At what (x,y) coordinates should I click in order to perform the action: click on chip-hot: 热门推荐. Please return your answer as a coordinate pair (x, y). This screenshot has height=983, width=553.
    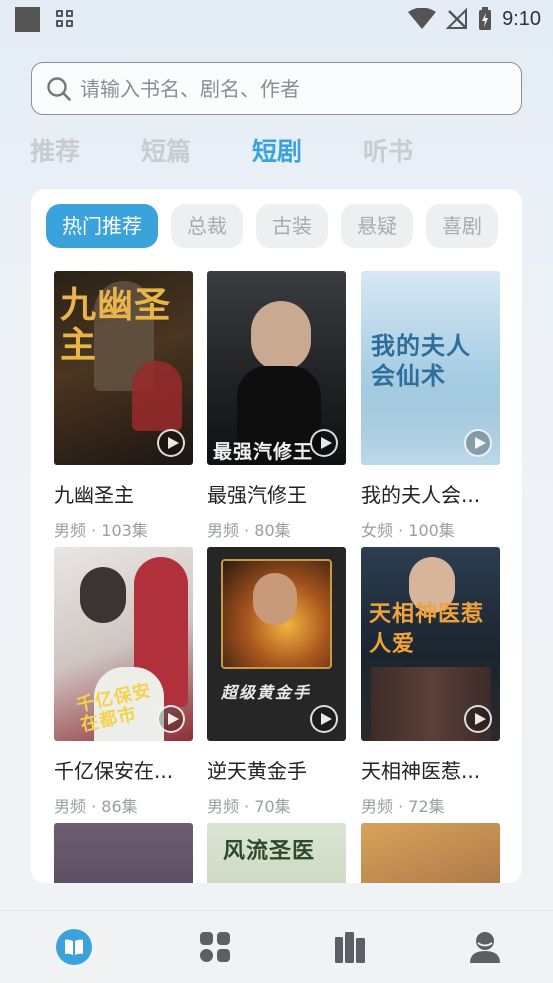
    Looking at the image, I should click on (102, 226).